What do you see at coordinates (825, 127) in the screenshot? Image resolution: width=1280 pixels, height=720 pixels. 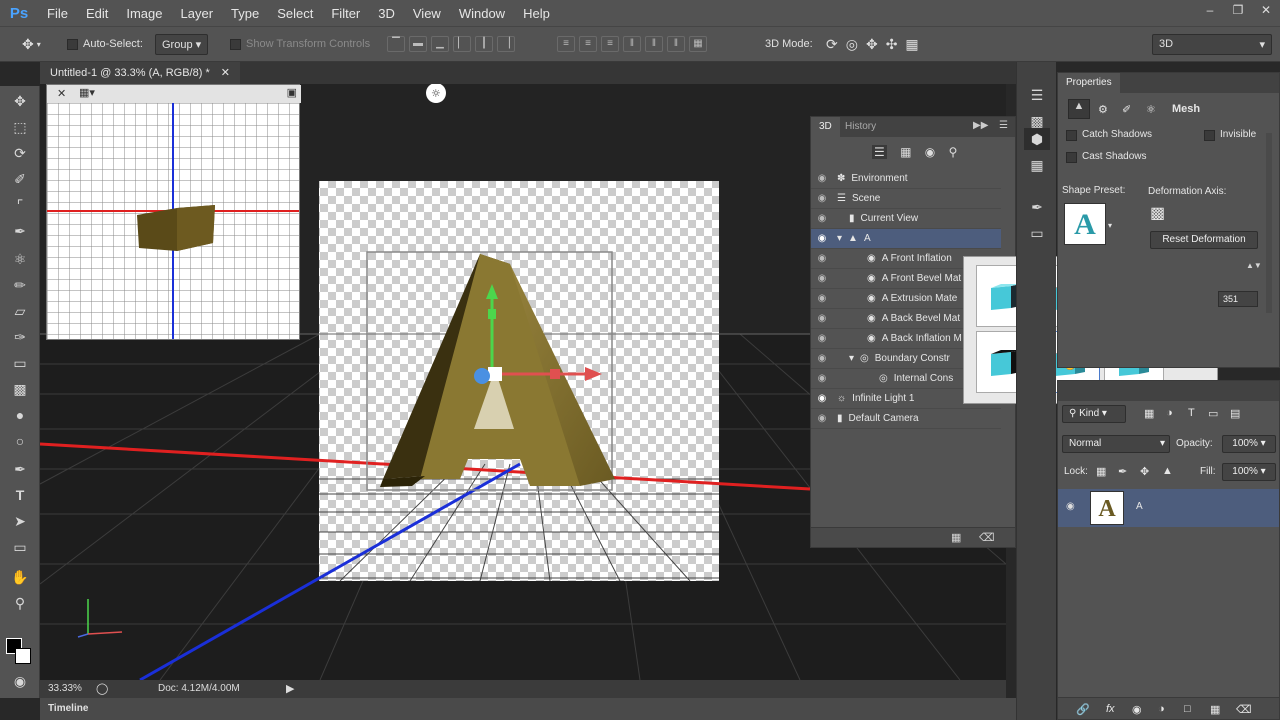 I see `tab-3d: 3D` at bounding box center [825, 127].